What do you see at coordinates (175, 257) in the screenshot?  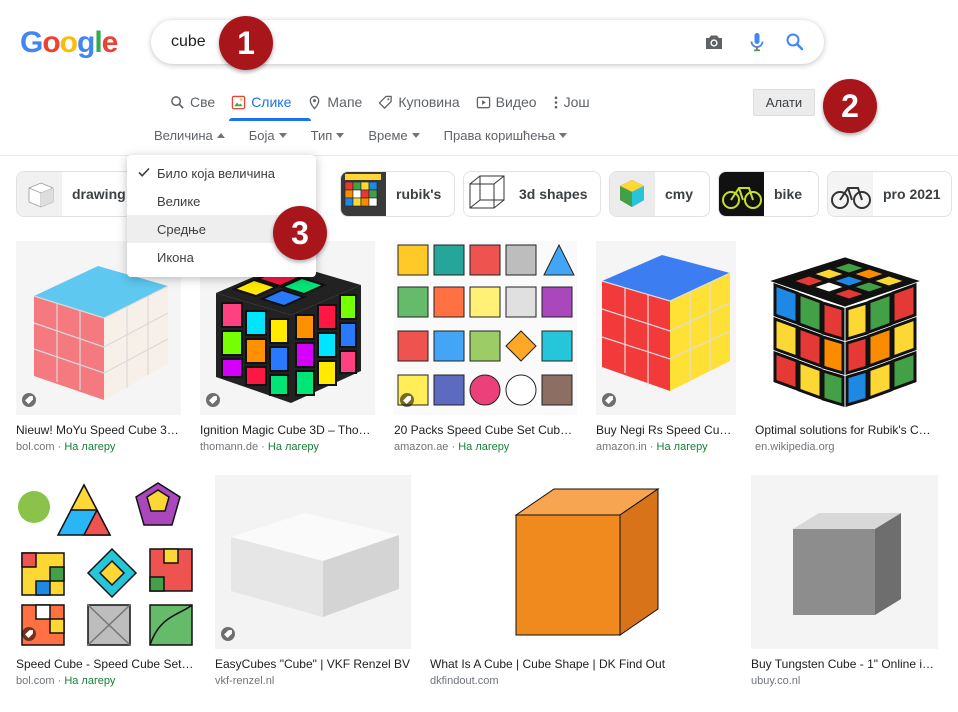 I see `size-option-label: Икона` at bounding box center [175, 257].